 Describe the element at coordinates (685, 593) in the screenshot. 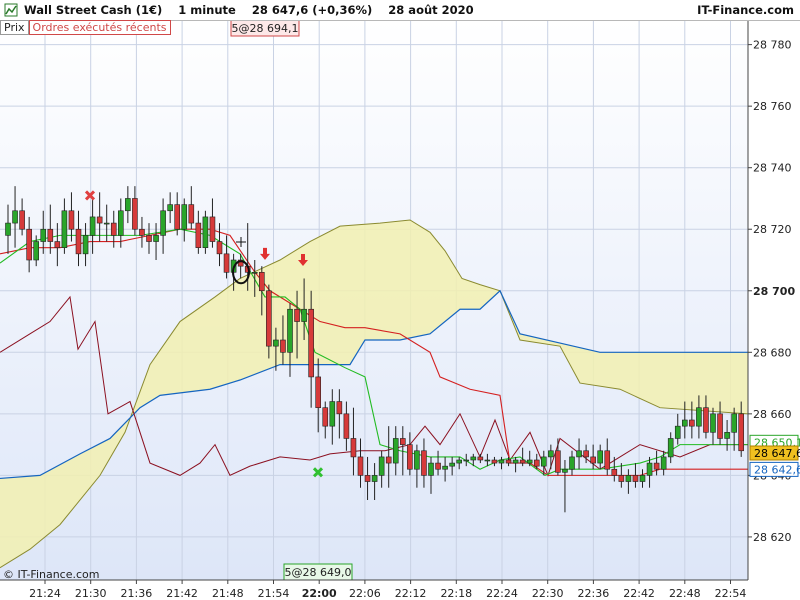

I see `x-tick-label: 22:48` at that location.